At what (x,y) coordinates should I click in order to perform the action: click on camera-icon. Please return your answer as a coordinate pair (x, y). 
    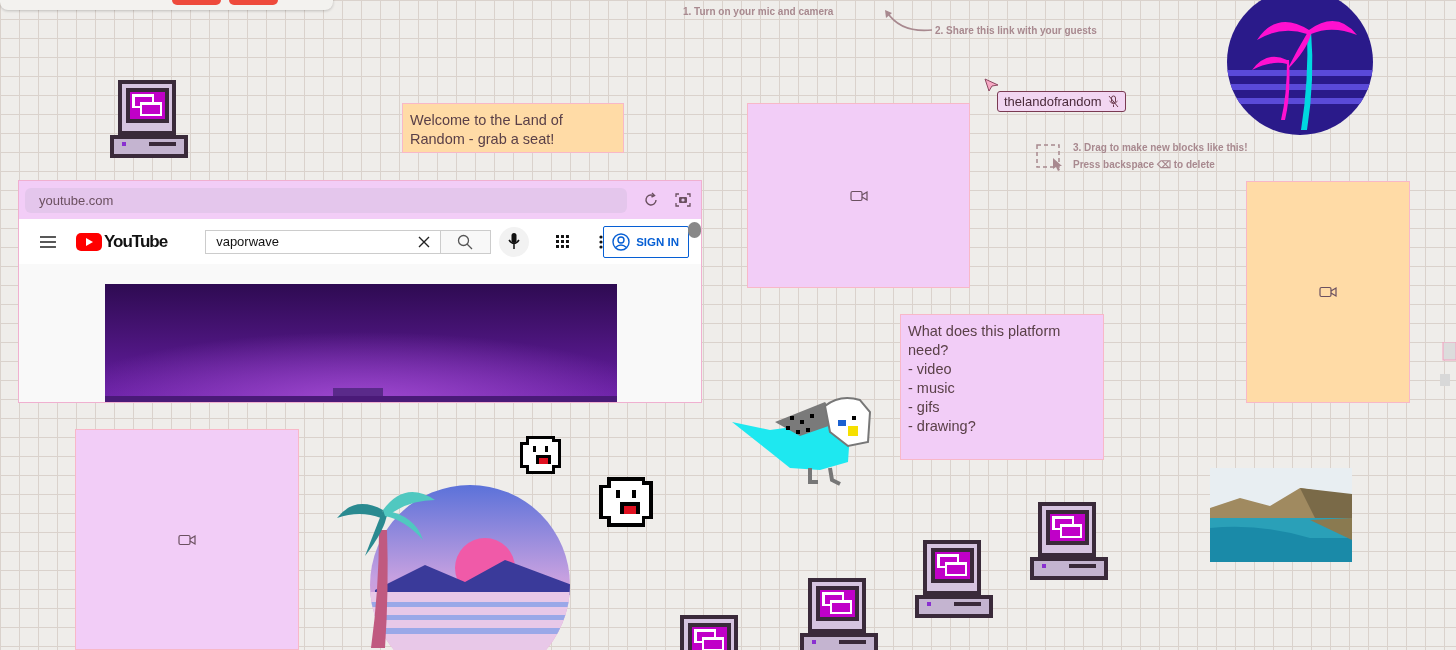
    Looking at the image, I should click on (683, 200).